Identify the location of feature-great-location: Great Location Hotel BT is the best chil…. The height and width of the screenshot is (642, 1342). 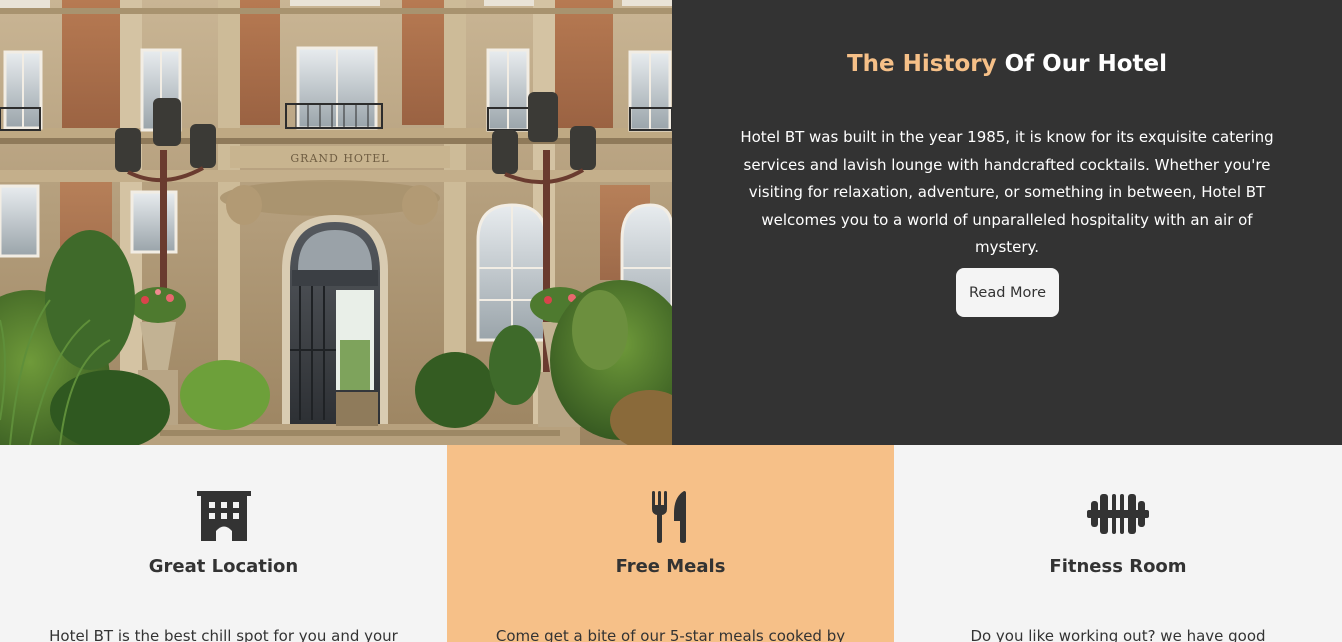
(223, 543).